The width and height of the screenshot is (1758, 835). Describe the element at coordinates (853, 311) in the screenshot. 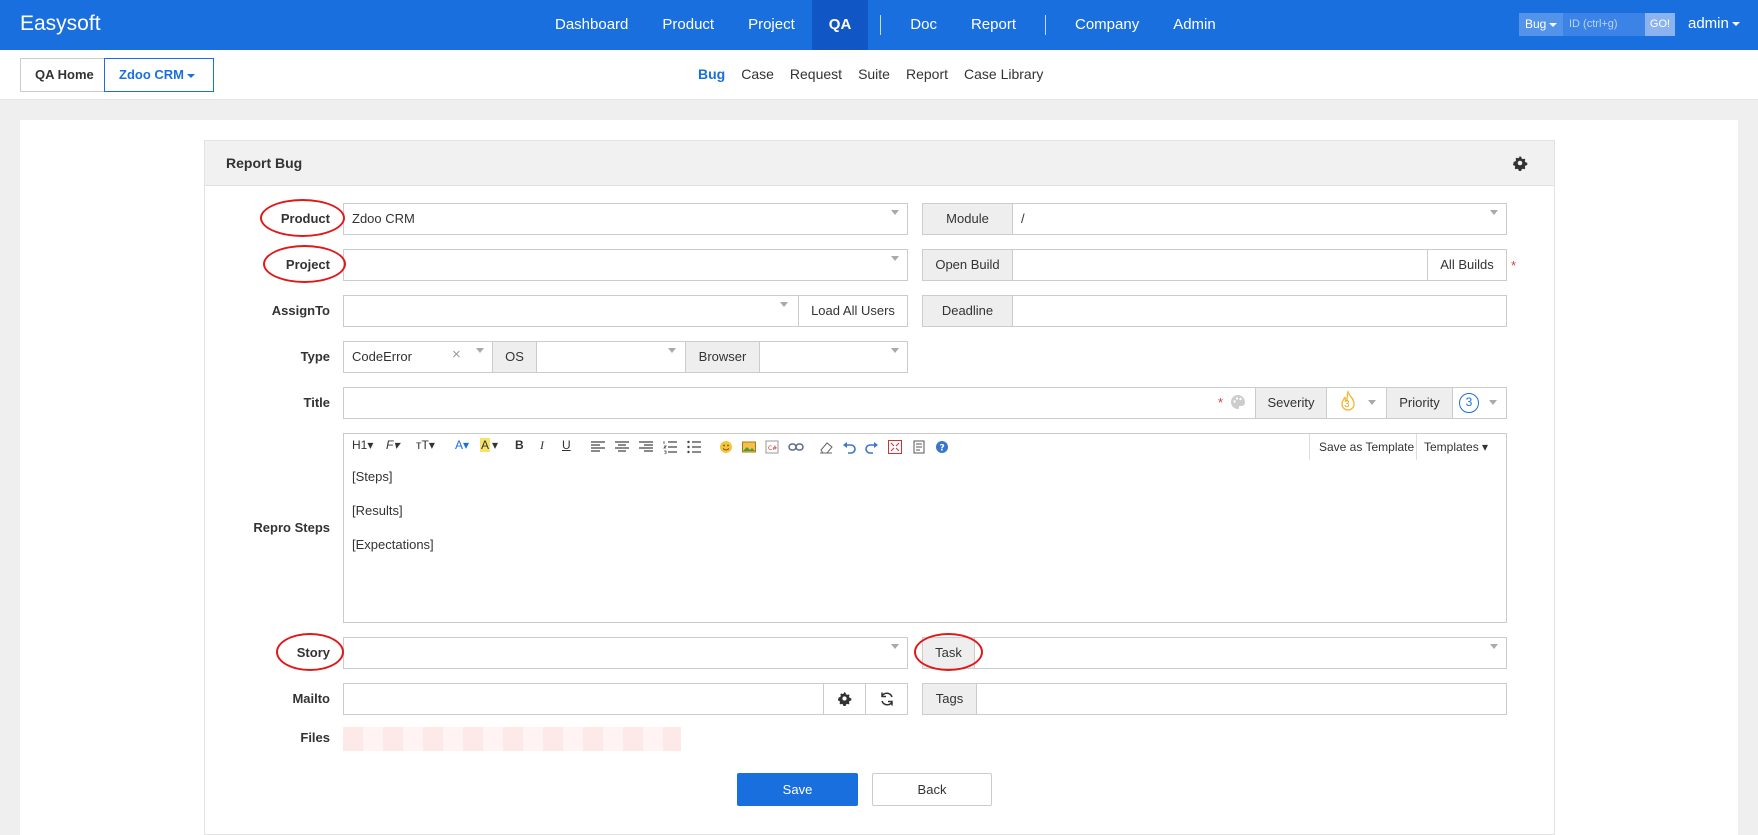

I see `load-all-users-button: Load All Users` at that location.